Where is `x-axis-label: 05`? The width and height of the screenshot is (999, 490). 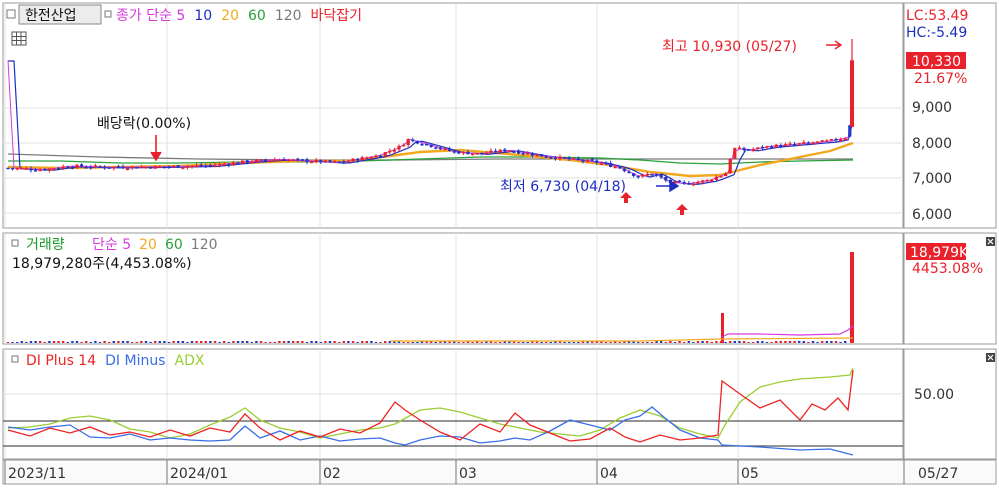 x-axis-label: 05 is located at coordinates (750, 474).